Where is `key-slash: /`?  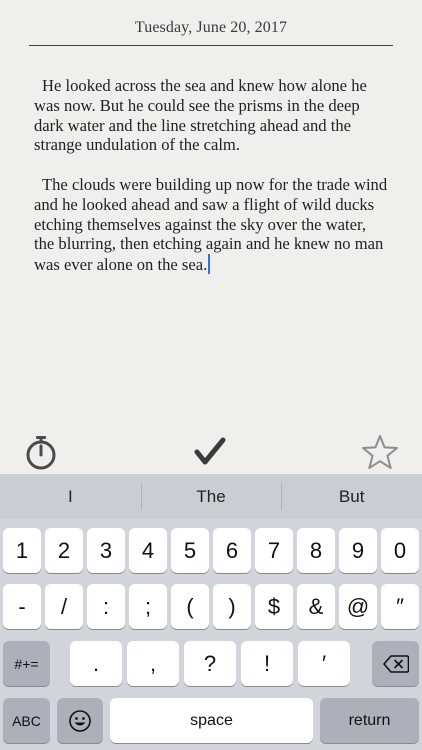
key-slash: / is located at coordinates (64, 606).